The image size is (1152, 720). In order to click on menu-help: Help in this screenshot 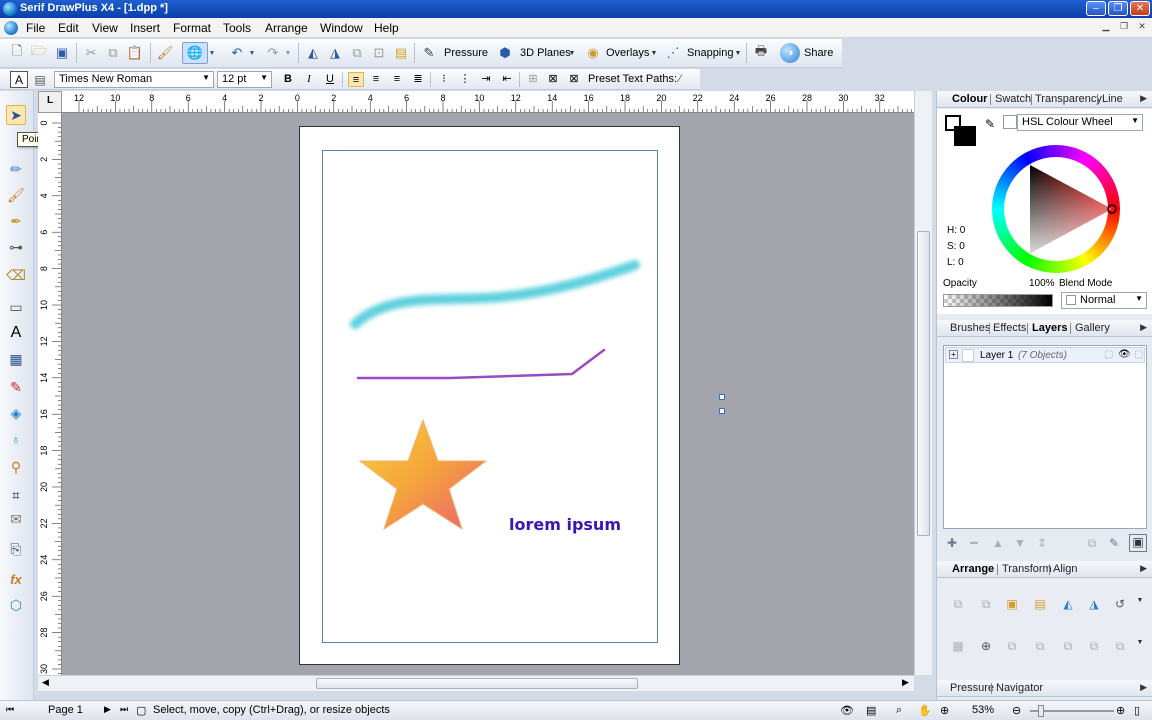, I will do `click(386, 28)`.